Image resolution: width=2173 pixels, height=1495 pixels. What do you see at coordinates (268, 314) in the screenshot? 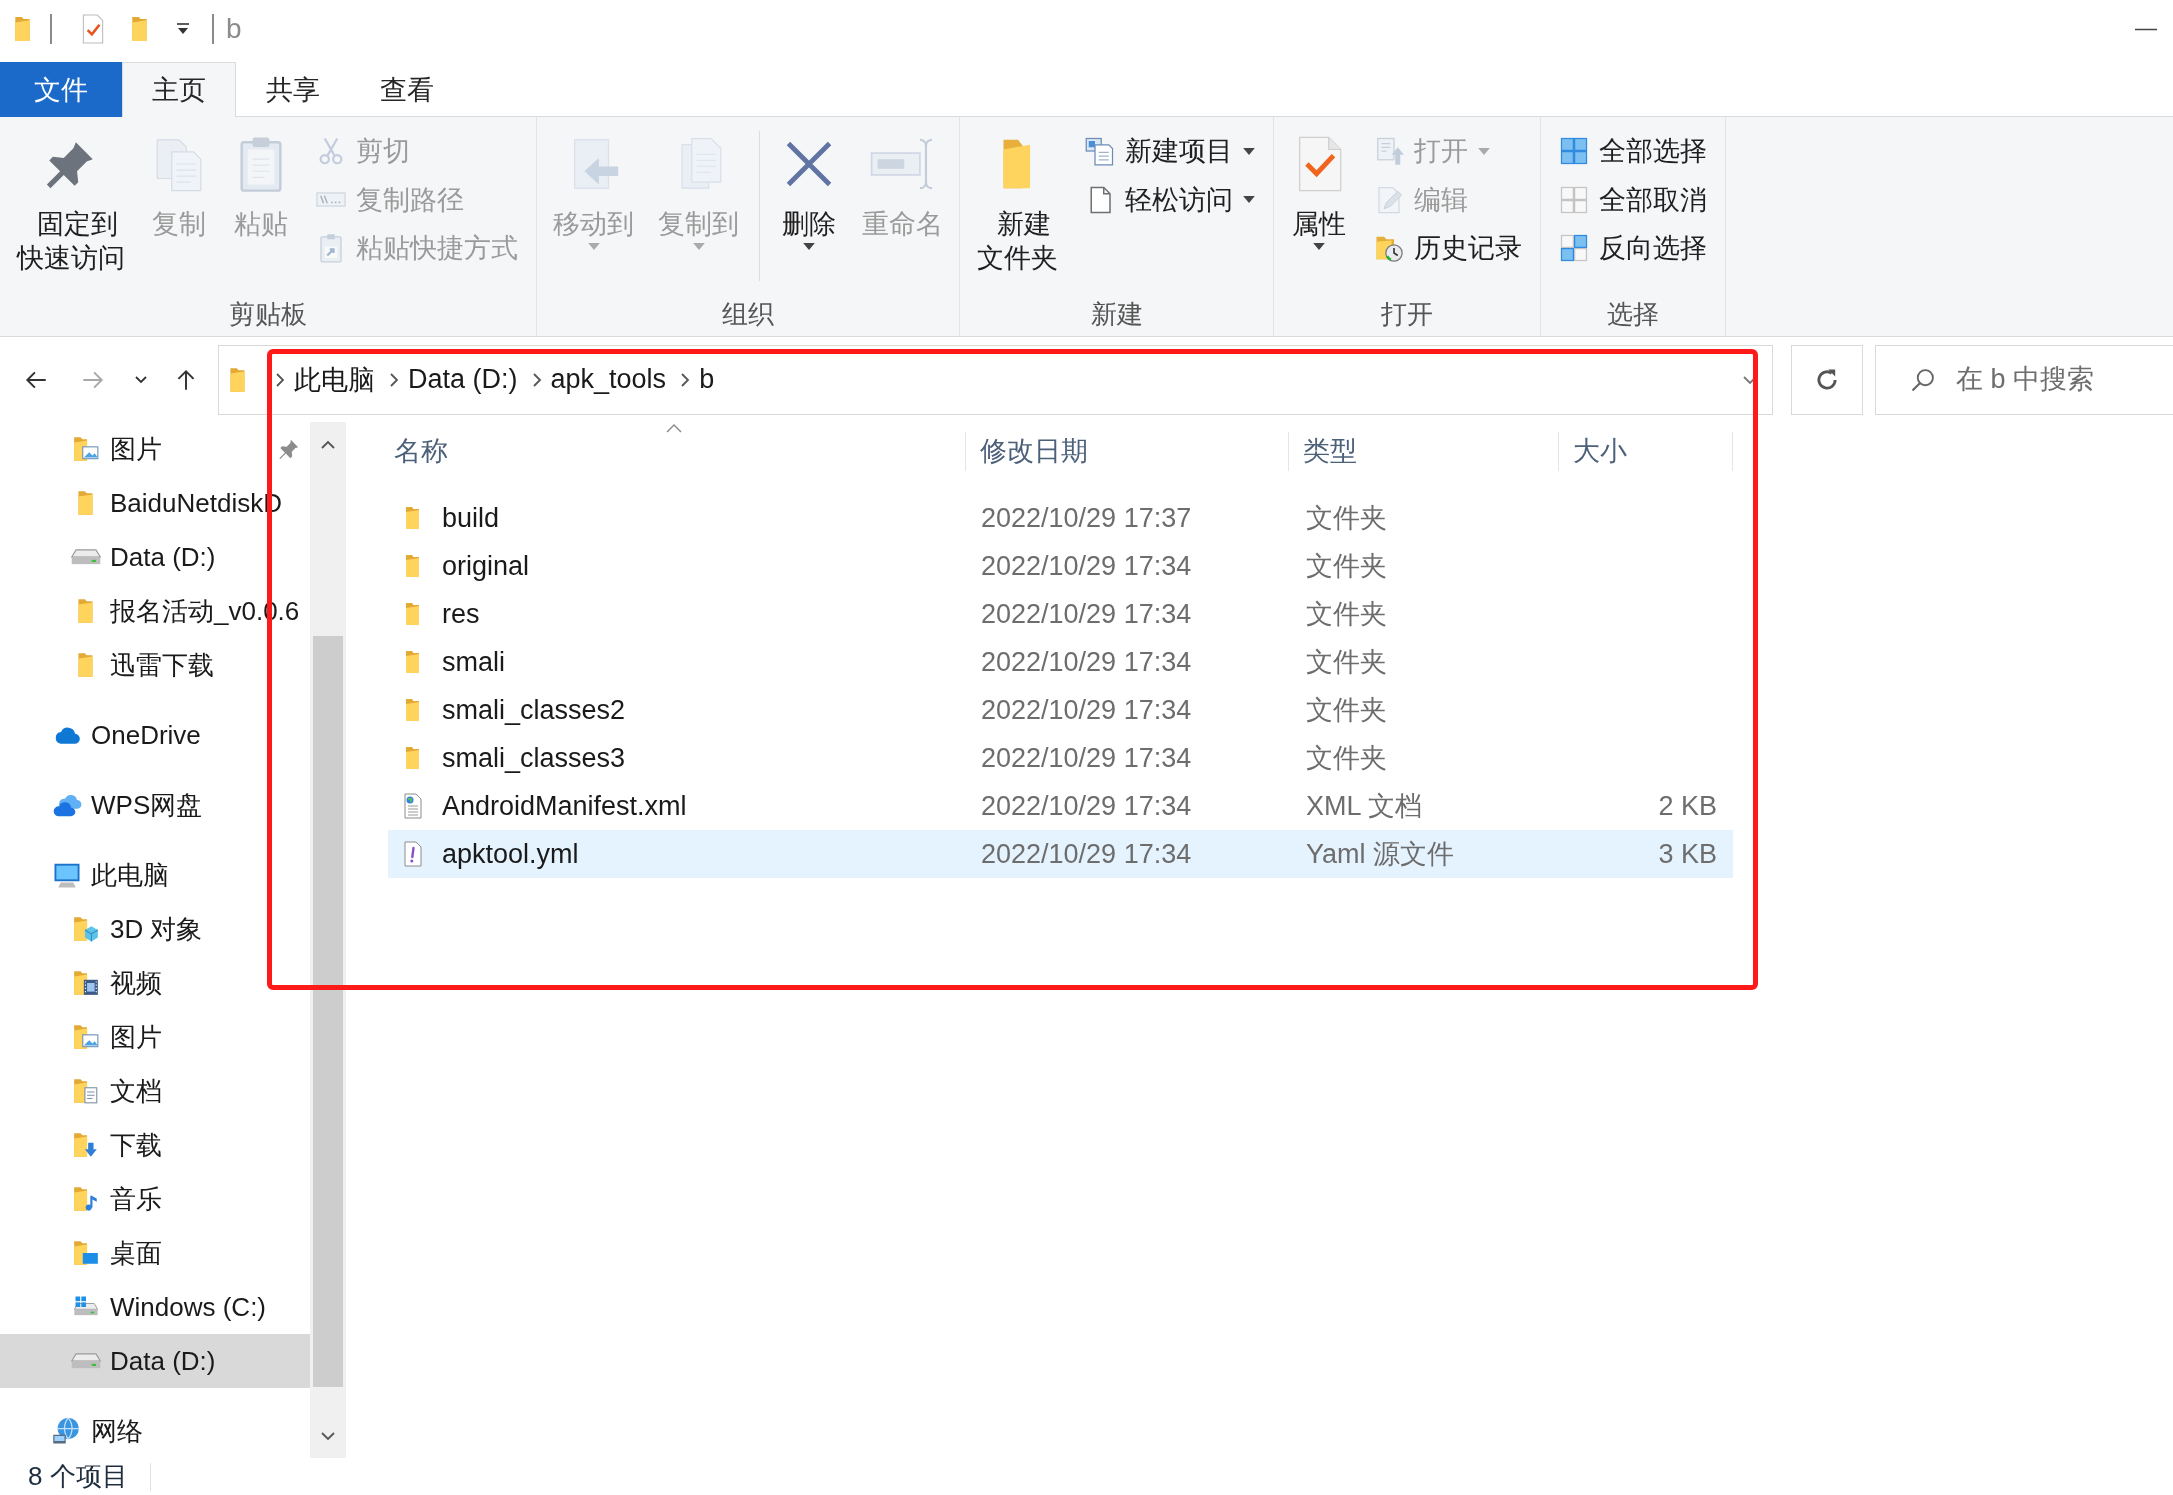
I see `group-label: 剪贴板` at bounding box center [268, 314].